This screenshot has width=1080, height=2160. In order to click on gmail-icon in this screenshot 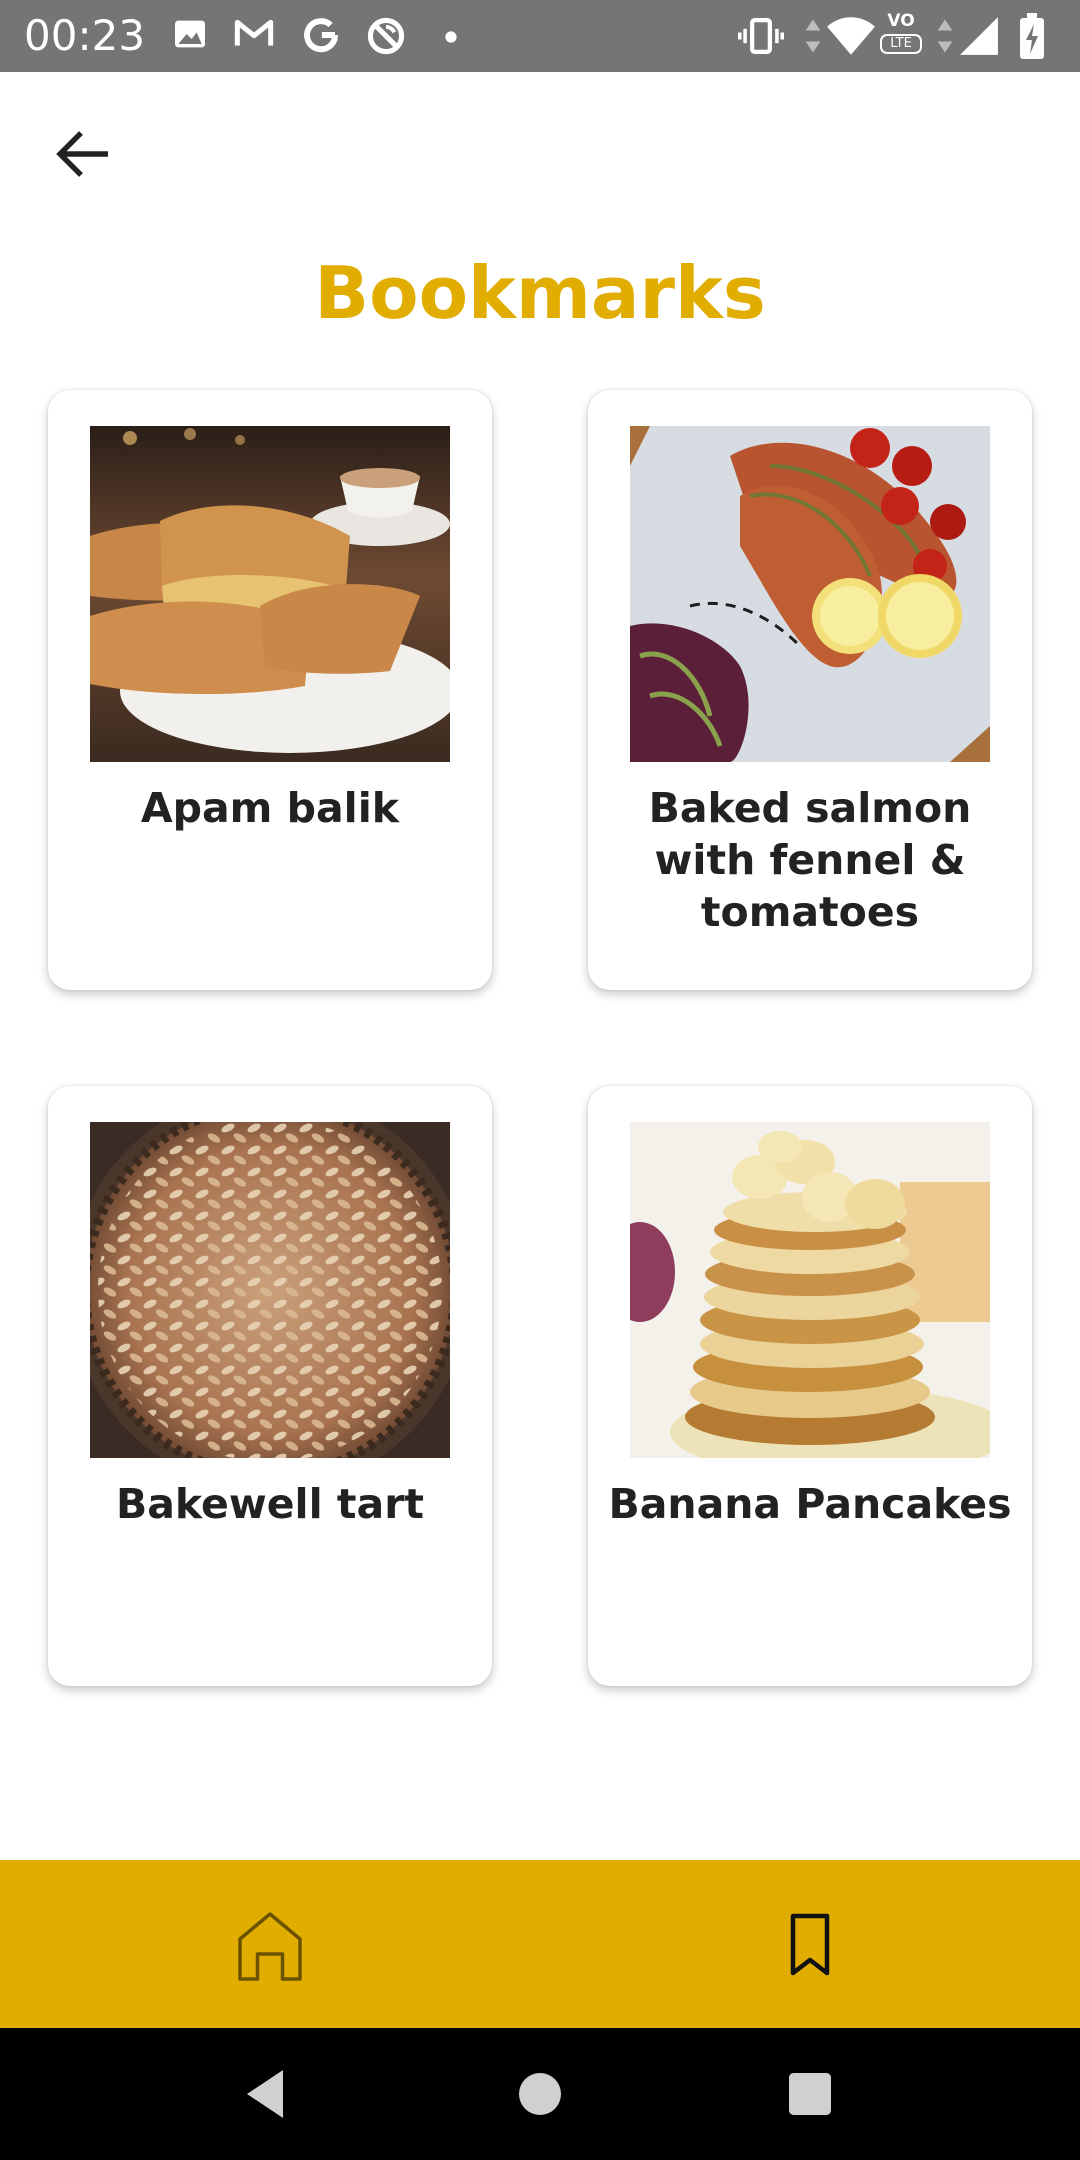, I will do `click(254, 32)`.